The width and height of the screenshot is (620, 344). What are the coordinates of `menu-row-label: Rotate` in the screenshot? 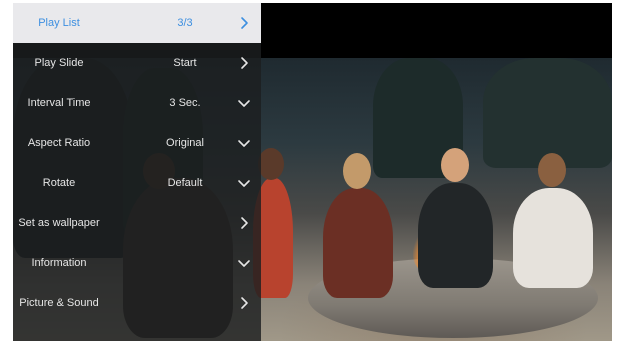 It's located at (59, 183).